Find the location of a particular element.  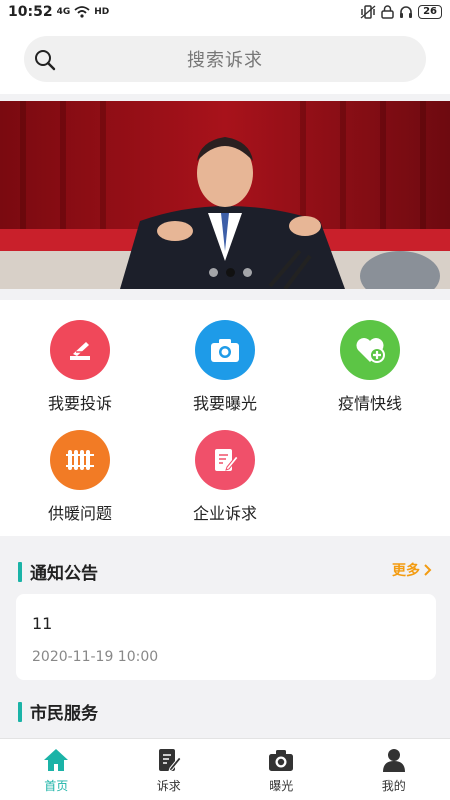

wifi-icon is located at coordinates (82, 12).